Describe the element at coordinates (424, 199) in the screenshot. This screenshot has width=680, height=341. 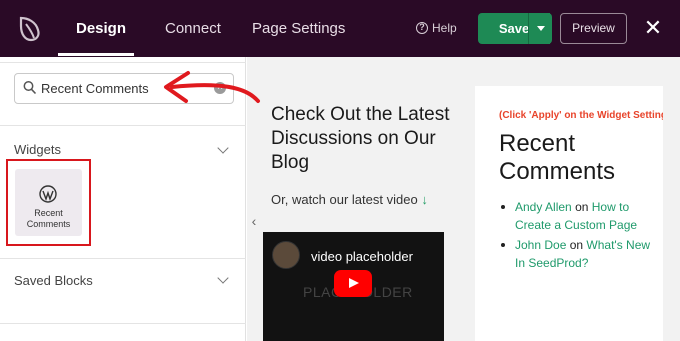
I see `arrow-down-icon: ↓` at that location.